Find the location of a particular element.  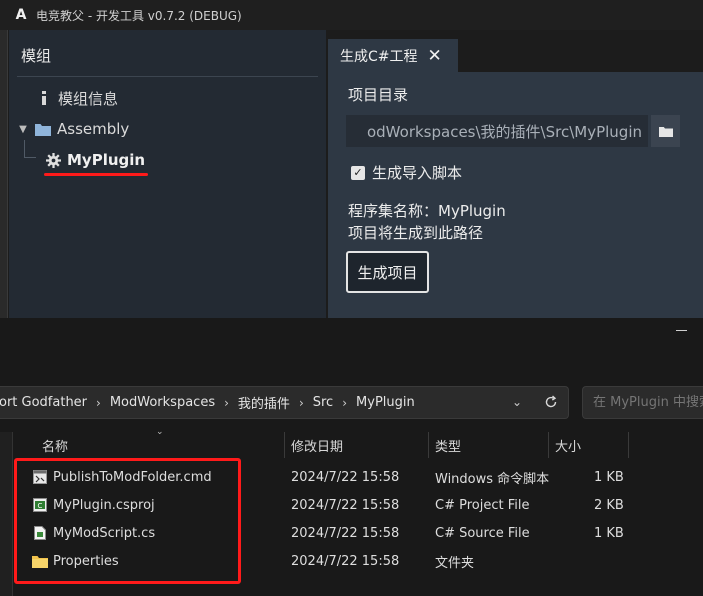

project-dir-input is located at coordinates (497, 131).